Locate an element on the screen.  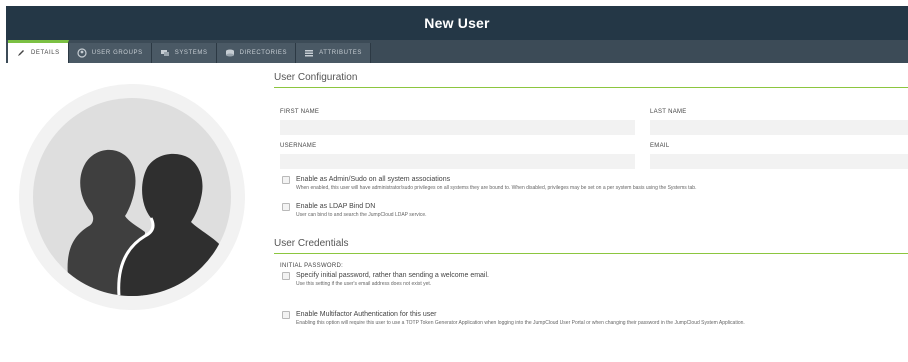
page-title: New User is located at coordinates (457, 23).